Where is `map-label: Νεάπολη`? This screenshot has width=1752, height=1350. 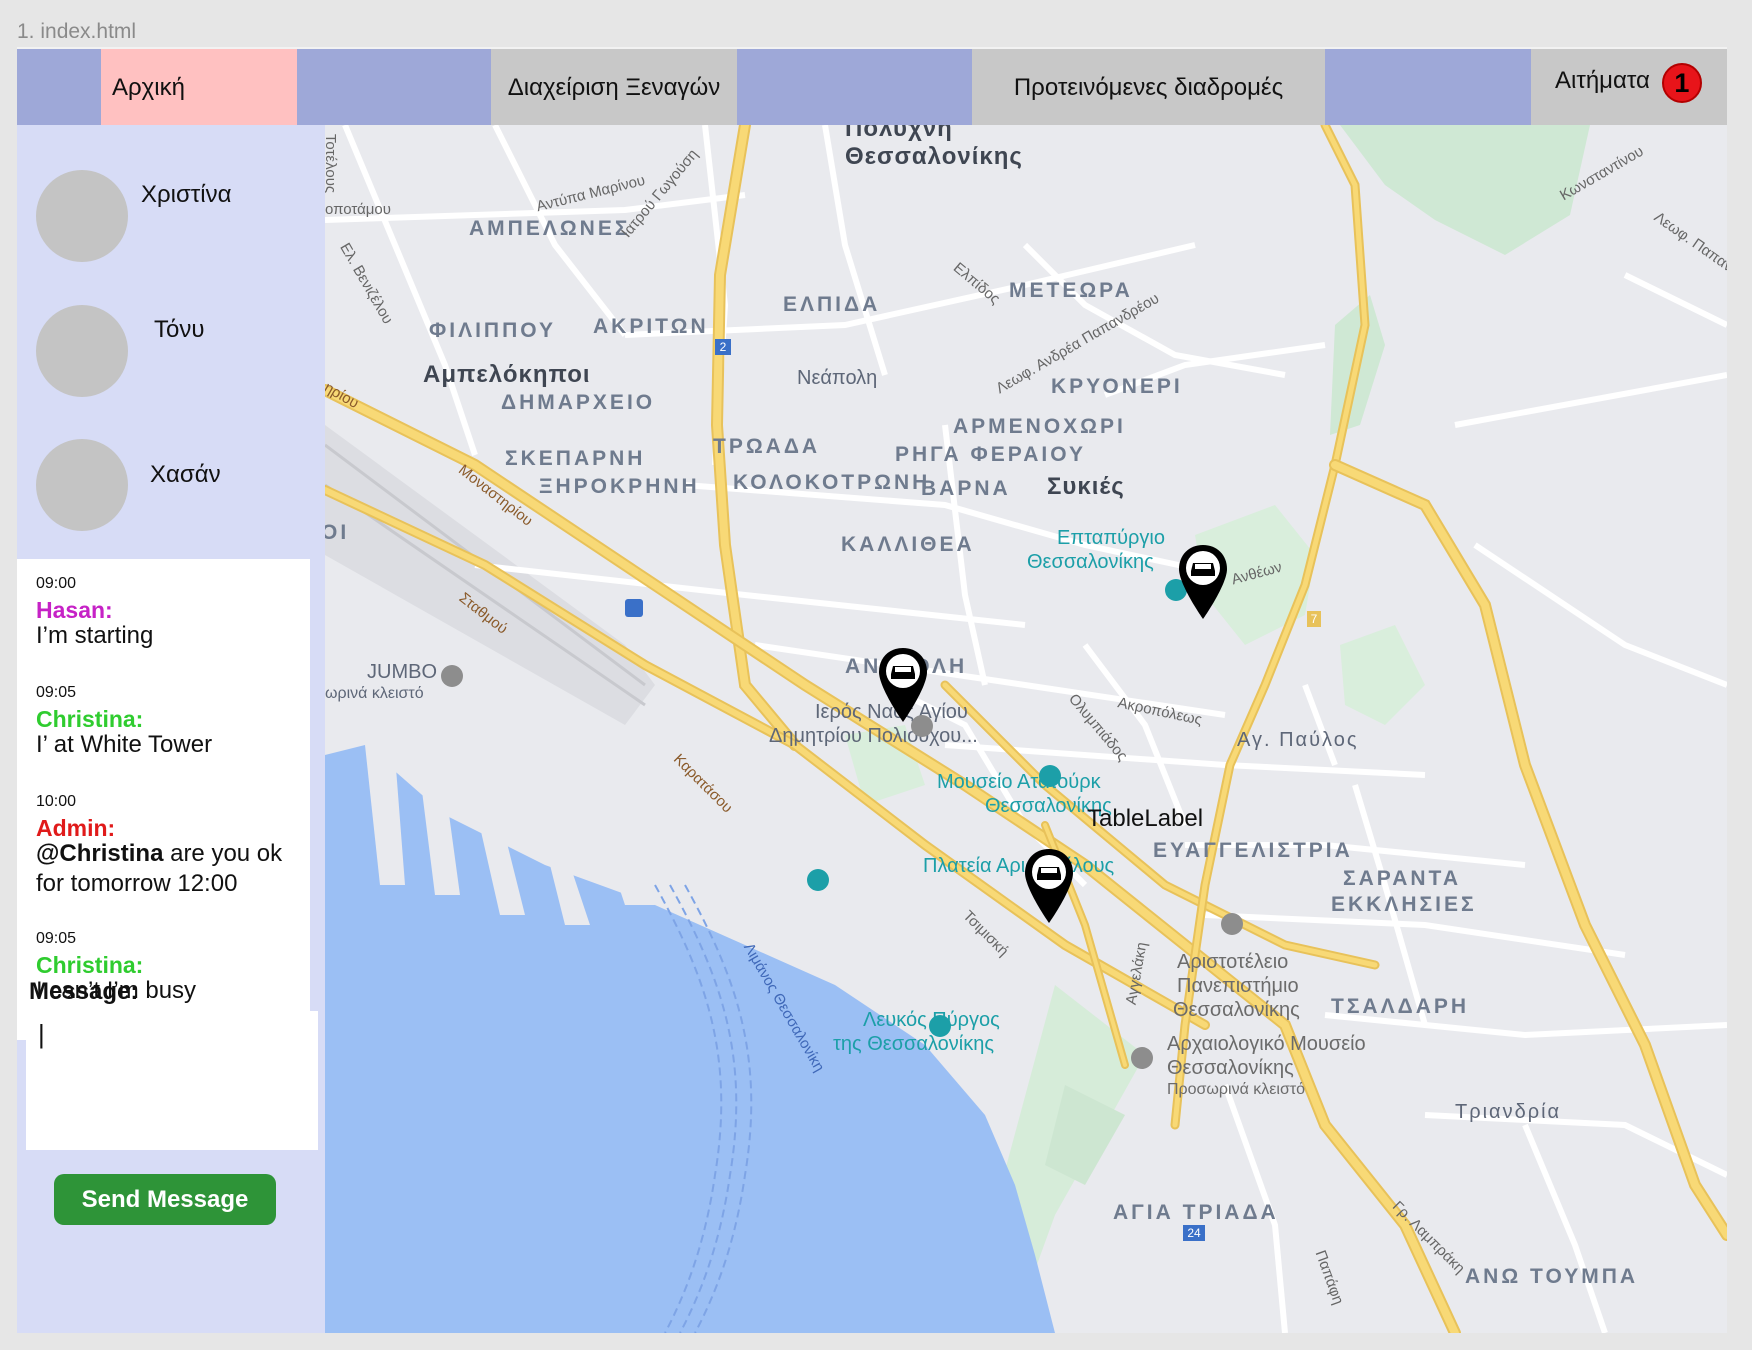
map-label: Νεάπολη is located at coordinates (837, 378).